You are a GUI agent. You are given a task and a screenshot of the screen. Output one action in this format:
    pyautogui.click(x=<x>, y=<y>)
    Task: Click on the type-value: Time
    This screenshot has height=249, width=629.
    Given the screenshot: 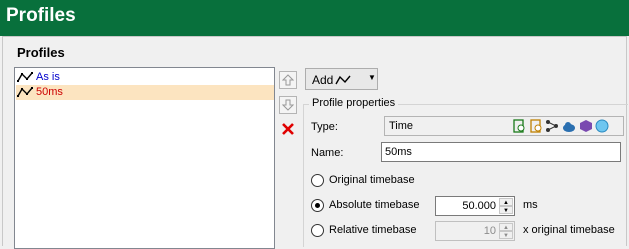 What is the action you would take?
    pyautogui.click(x=401, y=126)
    